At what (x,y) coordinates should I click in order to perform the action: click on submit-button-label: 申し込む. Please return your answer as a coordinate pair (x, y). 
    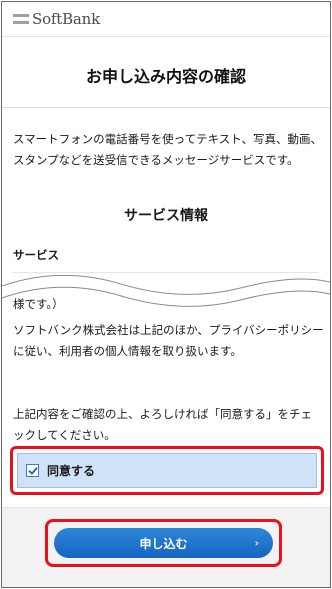
    Looking at the image, I should click on (163, 543).